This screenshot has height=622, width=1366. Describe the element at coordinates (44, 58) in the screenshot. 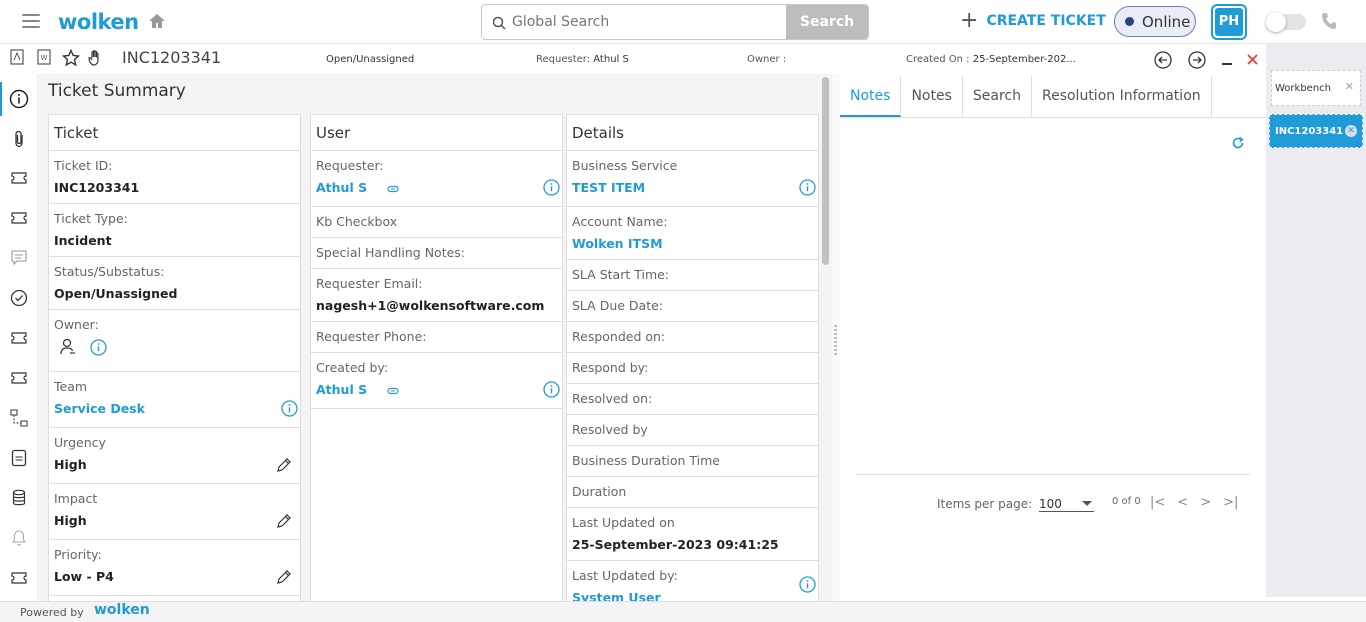

I see `word-icon: W` at that location.